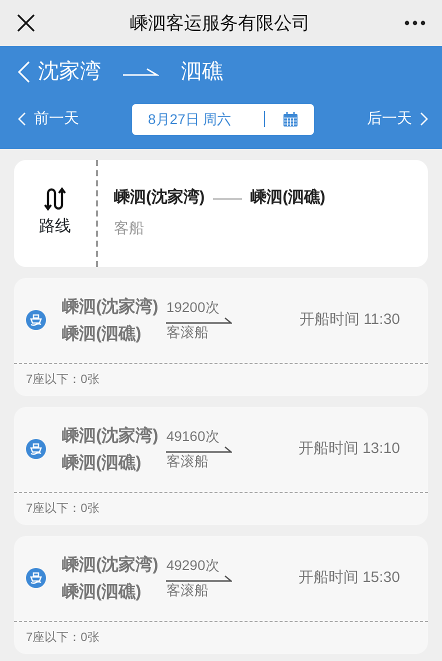  Describe the element at coordinates (349, 578) in the screenshot. I see `departure-time: 开船时间 15:30` at that location.